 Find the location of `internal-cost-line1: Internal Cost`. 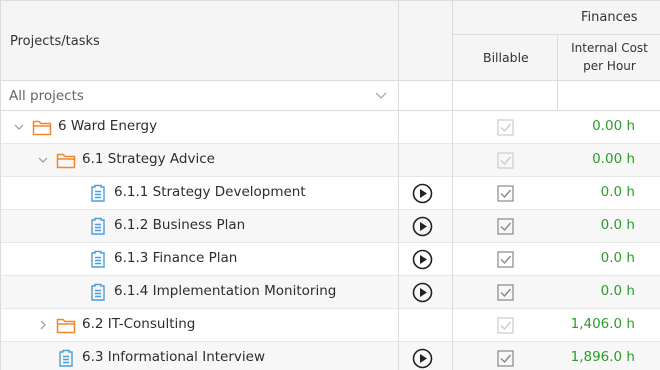

internal-cost-line1: Internal Cost is located at coordinates (609, 48).